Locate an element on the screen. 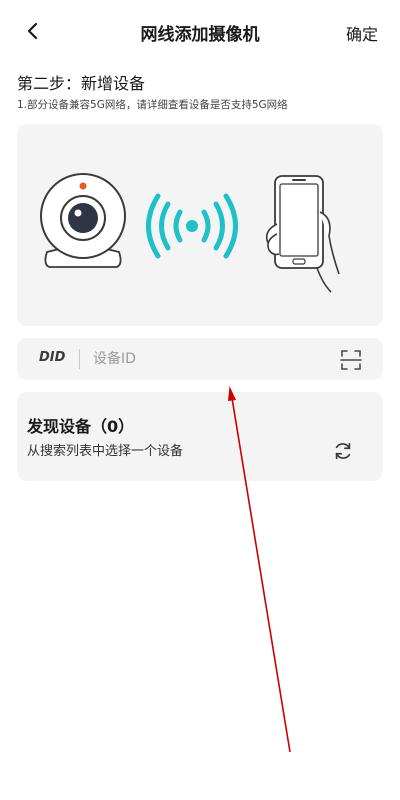 The width and height of the screenshot is (400, 800). did-label: DID is located at coordinates (52, 357).